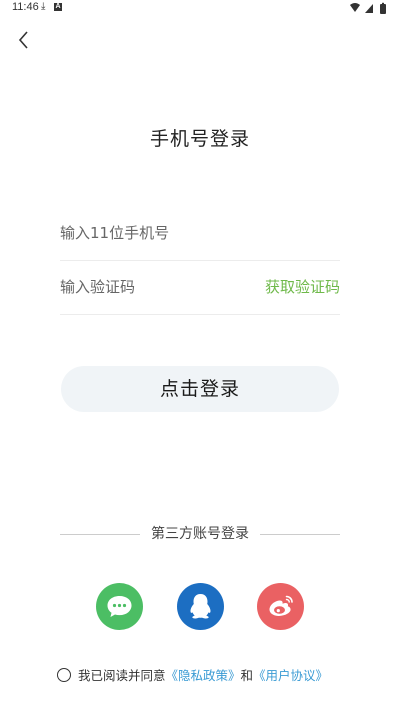 The height and width of the screenshot is (711, 400). What do you see at coordinates (155, 233) in the screenshot?
I see `phone-input` at bounding box center [155, 233].